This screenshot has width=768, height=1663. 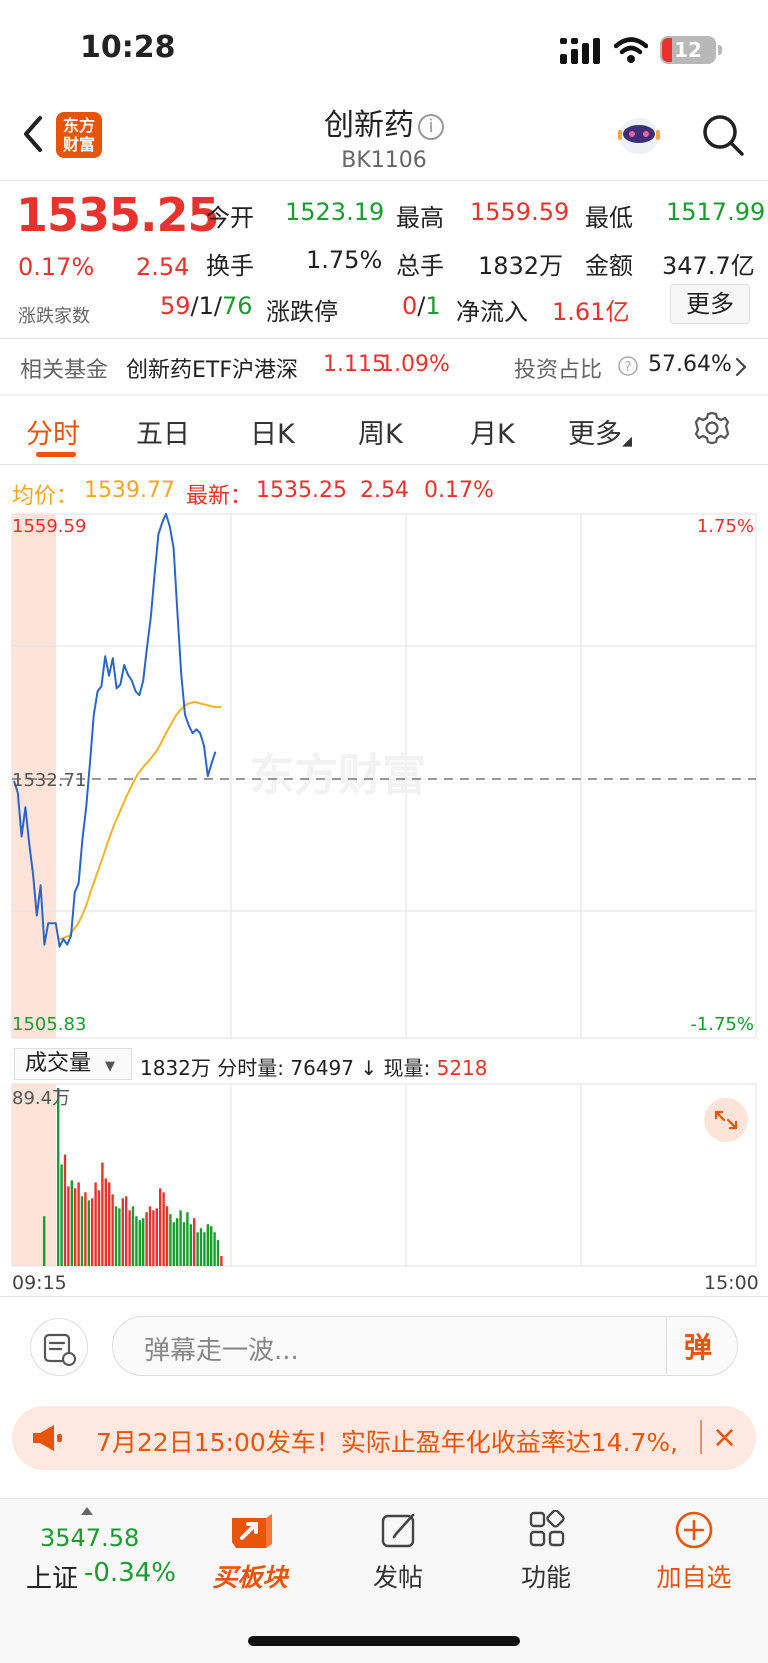 I want to click on limit-value: 0/1, so click(x=421, y=306).